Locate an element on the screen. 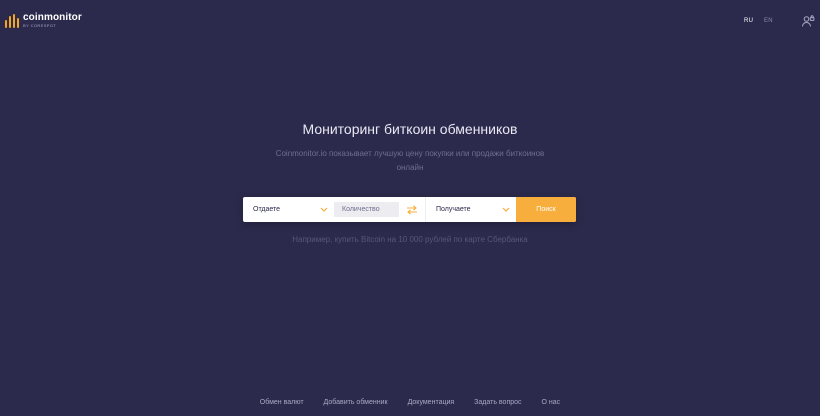 The width and height of the screenshot is (820, 416). logo: coinmonitor BY CORESPOT is located at coordinates (43, 20).